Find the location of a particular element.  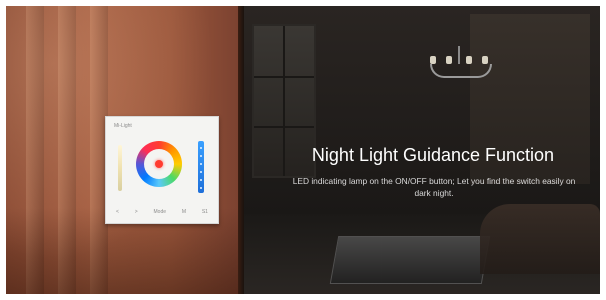

chandelier-arm is located at coordinates (461, 71).